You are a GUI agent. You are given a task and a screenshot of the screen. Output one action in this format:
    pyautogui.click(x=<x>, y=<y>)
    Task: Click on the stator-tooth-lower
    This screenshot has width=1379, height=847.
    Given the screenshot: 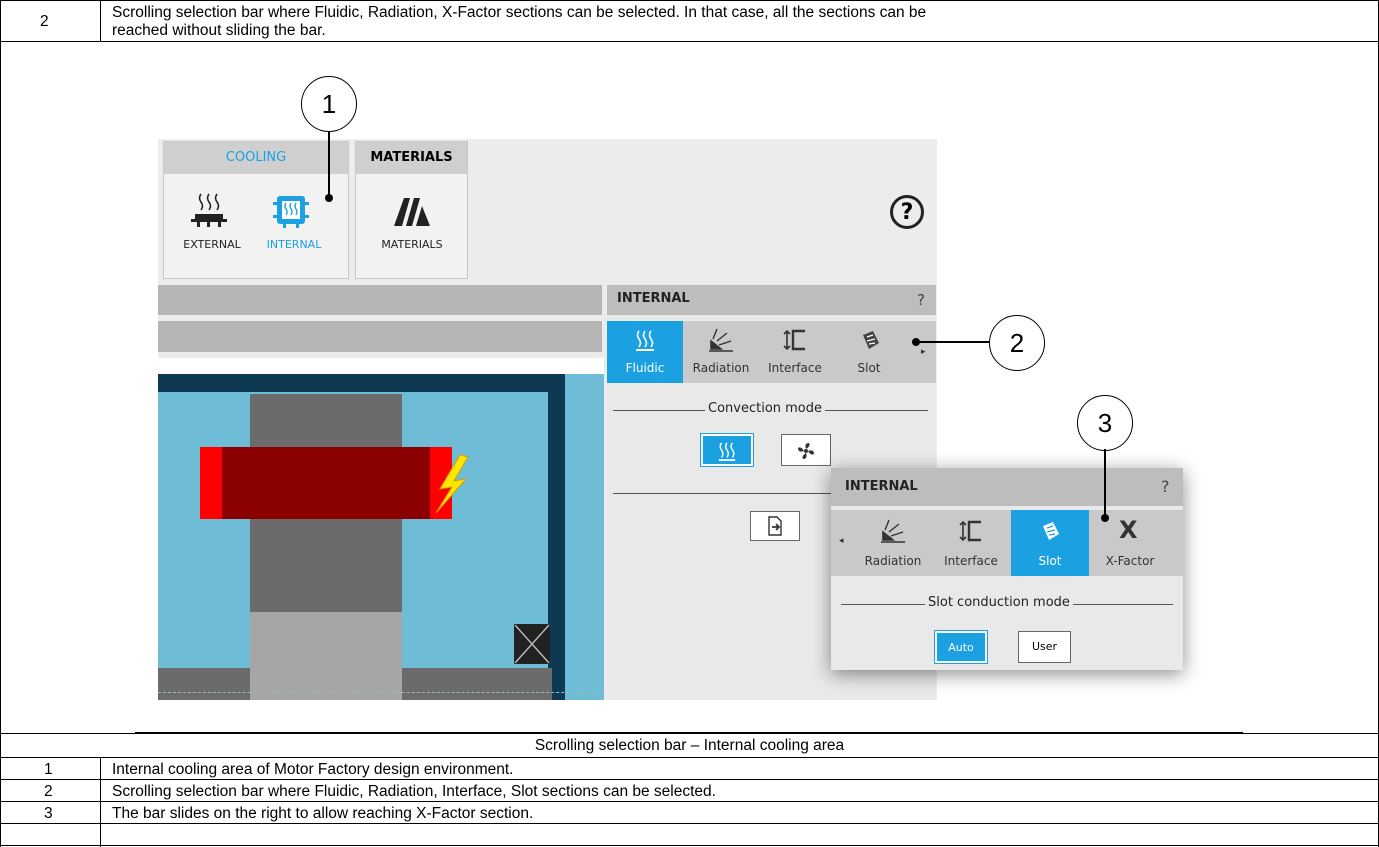 What is the action you would take?
    pyautogui.click(x=326, y=656)
    